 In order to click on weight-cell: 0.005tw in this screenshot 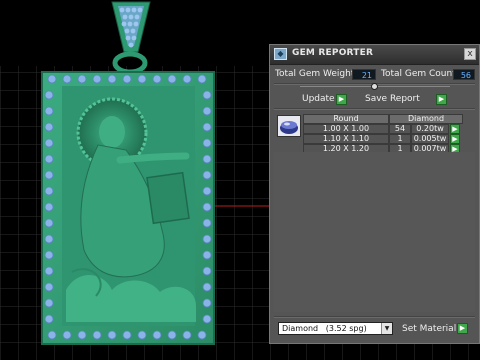, I will do `click(430, 139)`.